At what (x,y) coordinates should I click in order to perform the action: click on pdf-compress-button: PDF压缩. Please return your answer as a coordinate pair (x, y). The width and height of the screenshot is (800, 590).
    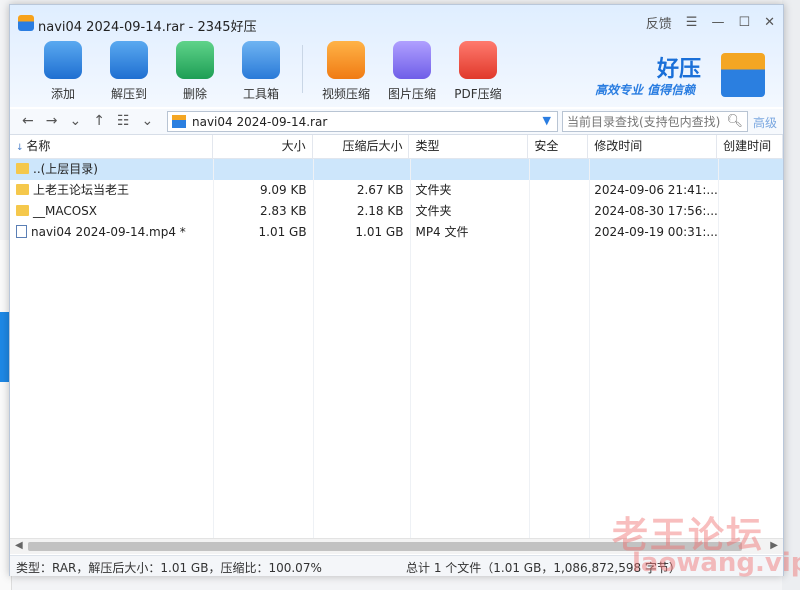
    Looking at the image, I should click on (478, 70).